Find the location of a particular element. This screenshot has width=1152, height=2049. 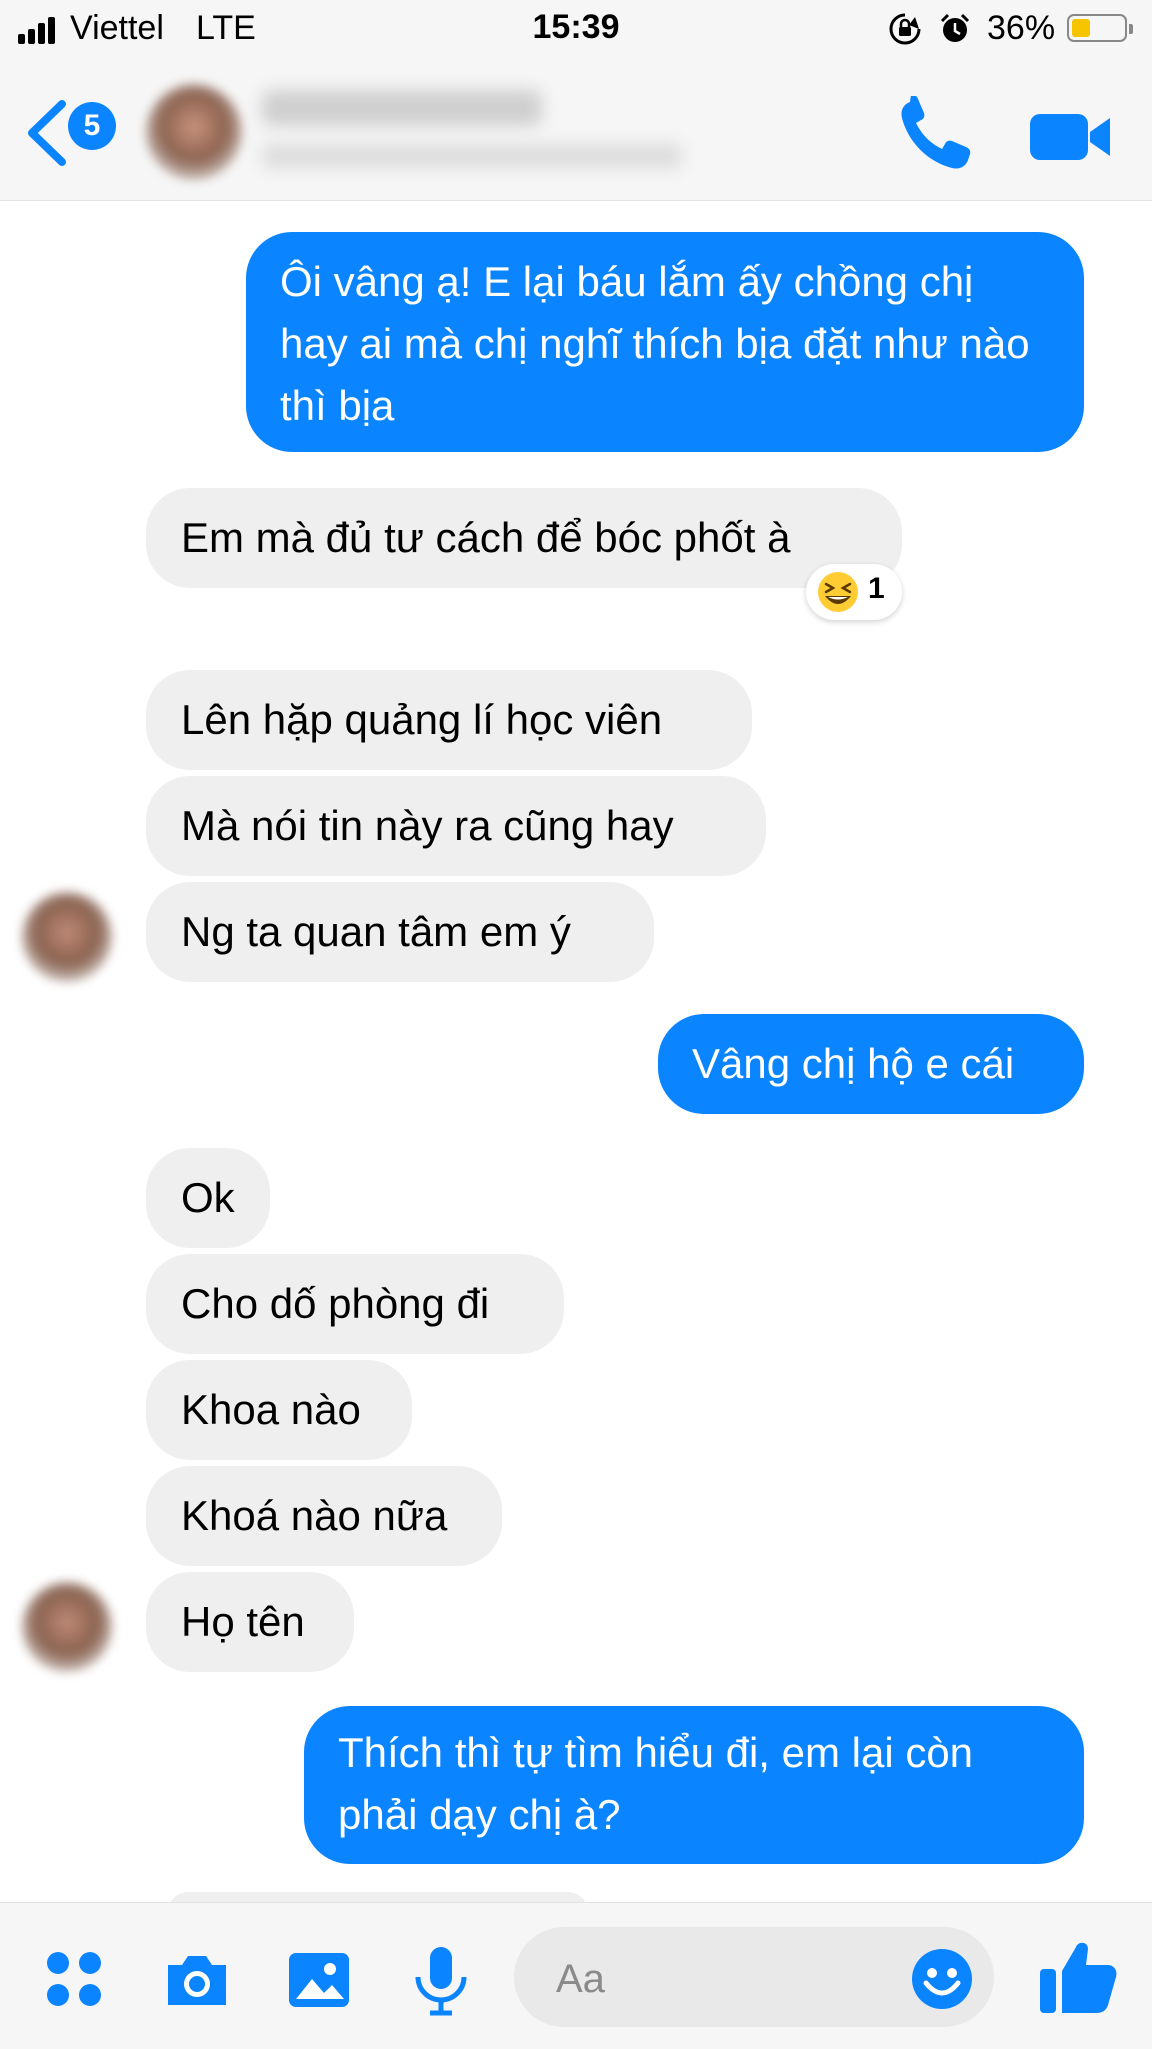

received-message: Họ tên is located at coordinates (250, 1622).